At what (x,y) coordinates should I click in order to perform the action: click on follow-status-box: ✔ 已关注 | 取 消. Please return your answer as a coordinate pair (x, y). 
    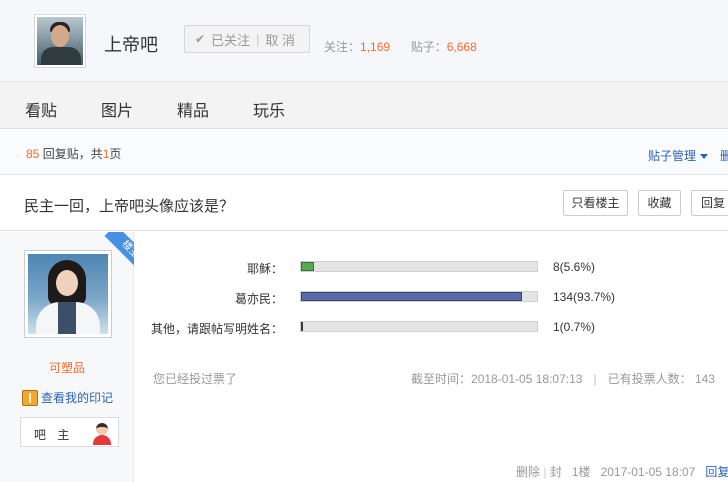
    Looking at the image, I should click on (247, 39).